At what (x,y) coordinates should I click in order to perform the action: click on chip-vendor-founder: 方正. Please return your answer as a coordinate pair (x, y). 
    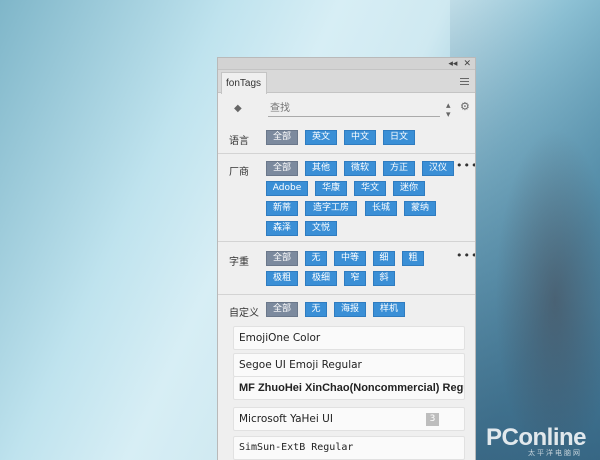
    Looking at the image, I should click on (399, 168).